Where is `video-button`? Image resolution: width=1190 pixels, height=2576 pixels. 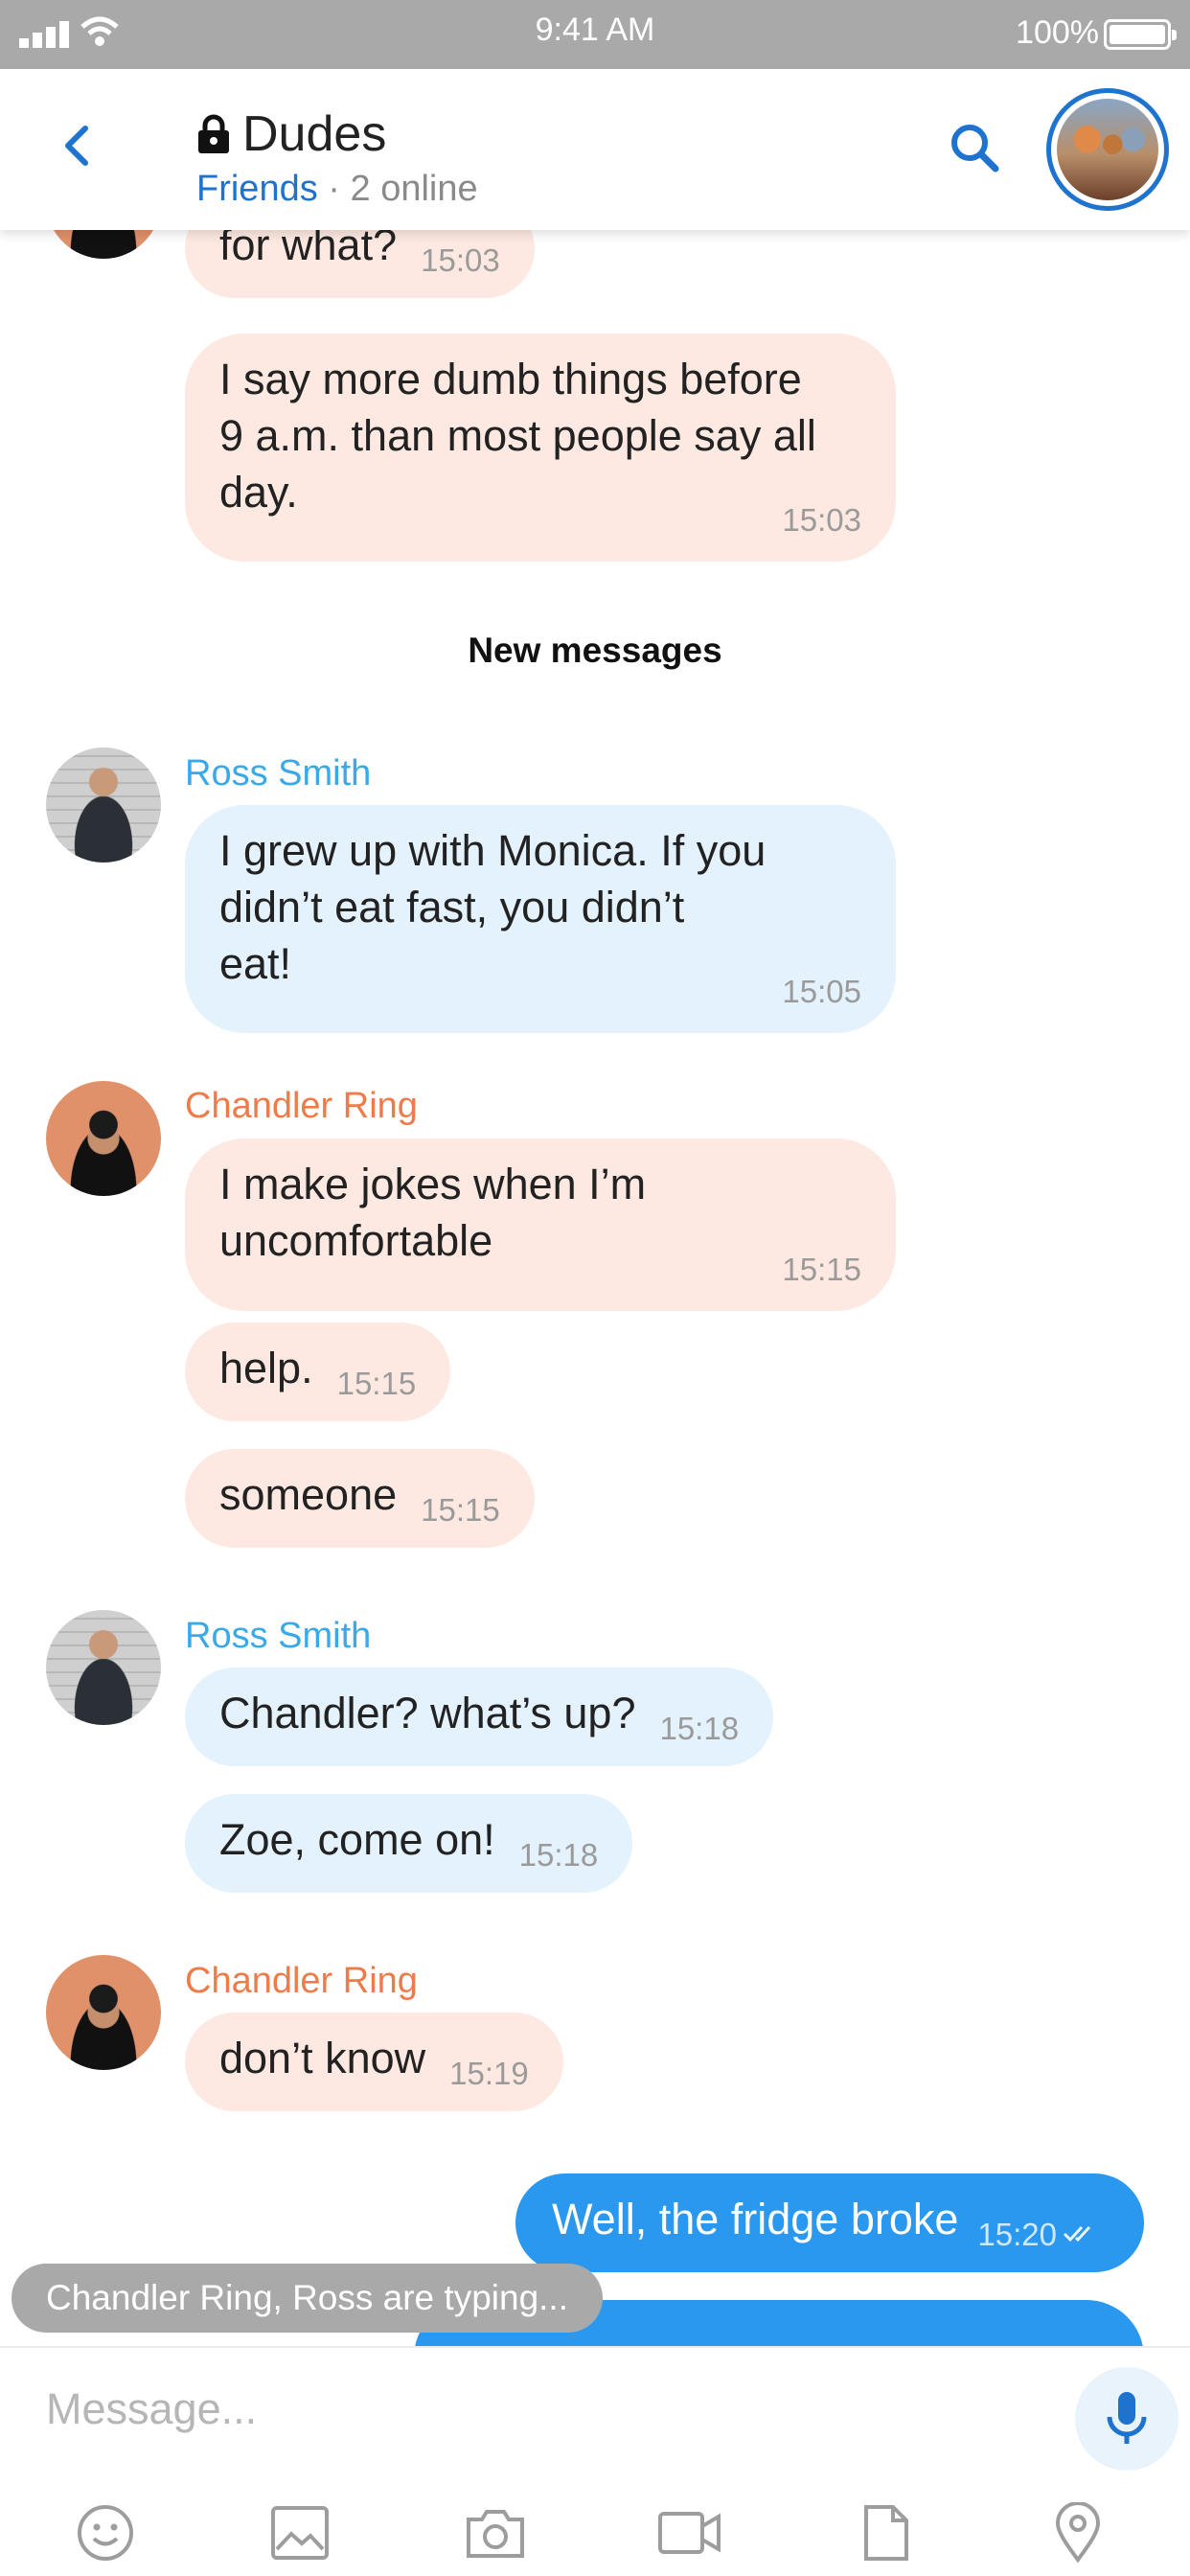
video-button is located at coordinates (689, 2532).